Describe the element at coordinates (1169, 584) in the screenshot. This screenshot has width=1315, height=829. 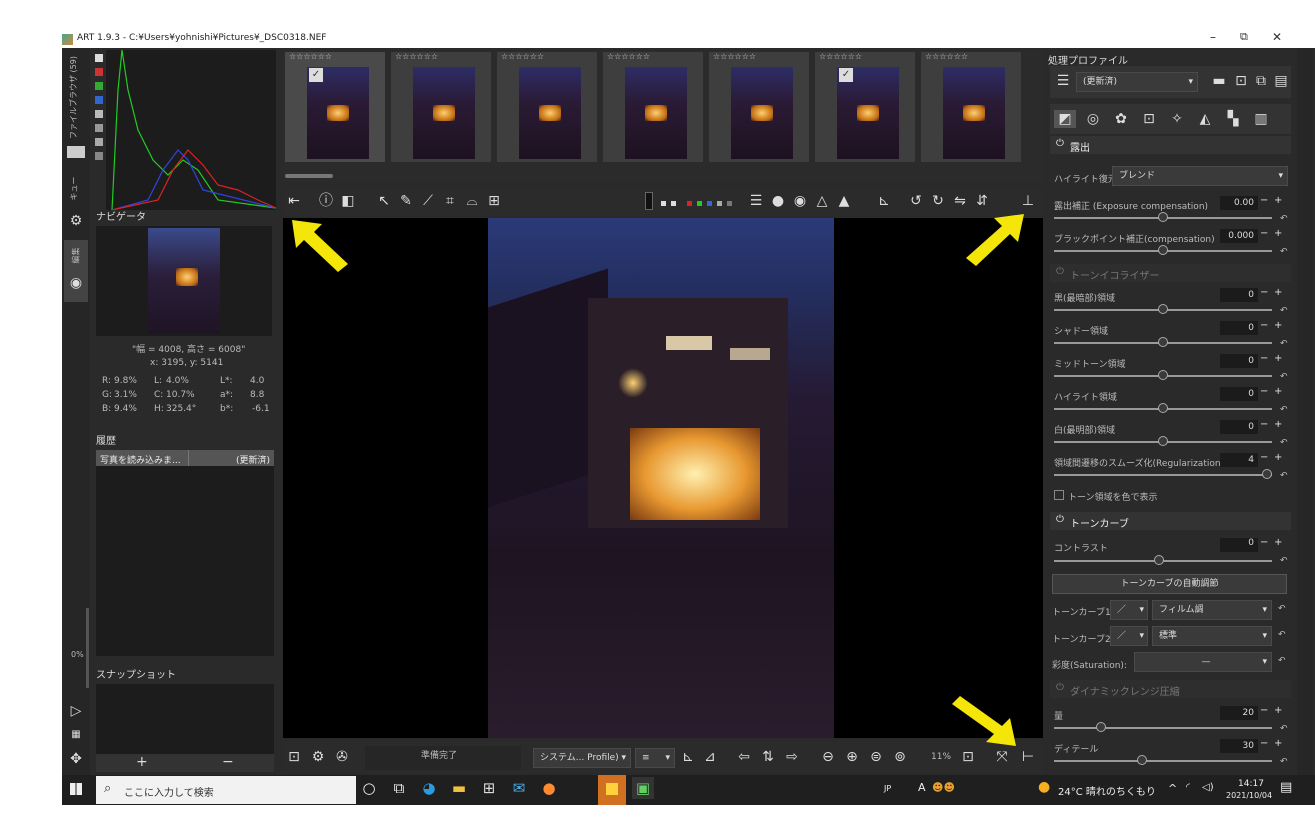
I see `auto-curve-button: トーンカーブの自動調節` at that location.